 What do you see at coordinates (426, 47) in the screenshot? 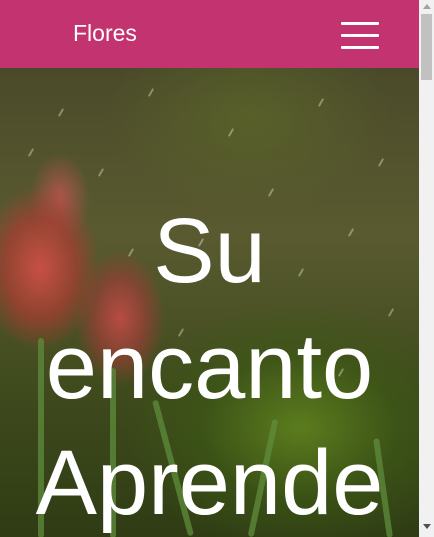
I see `scrollbar-thumb` at bounding box center [426, 47].